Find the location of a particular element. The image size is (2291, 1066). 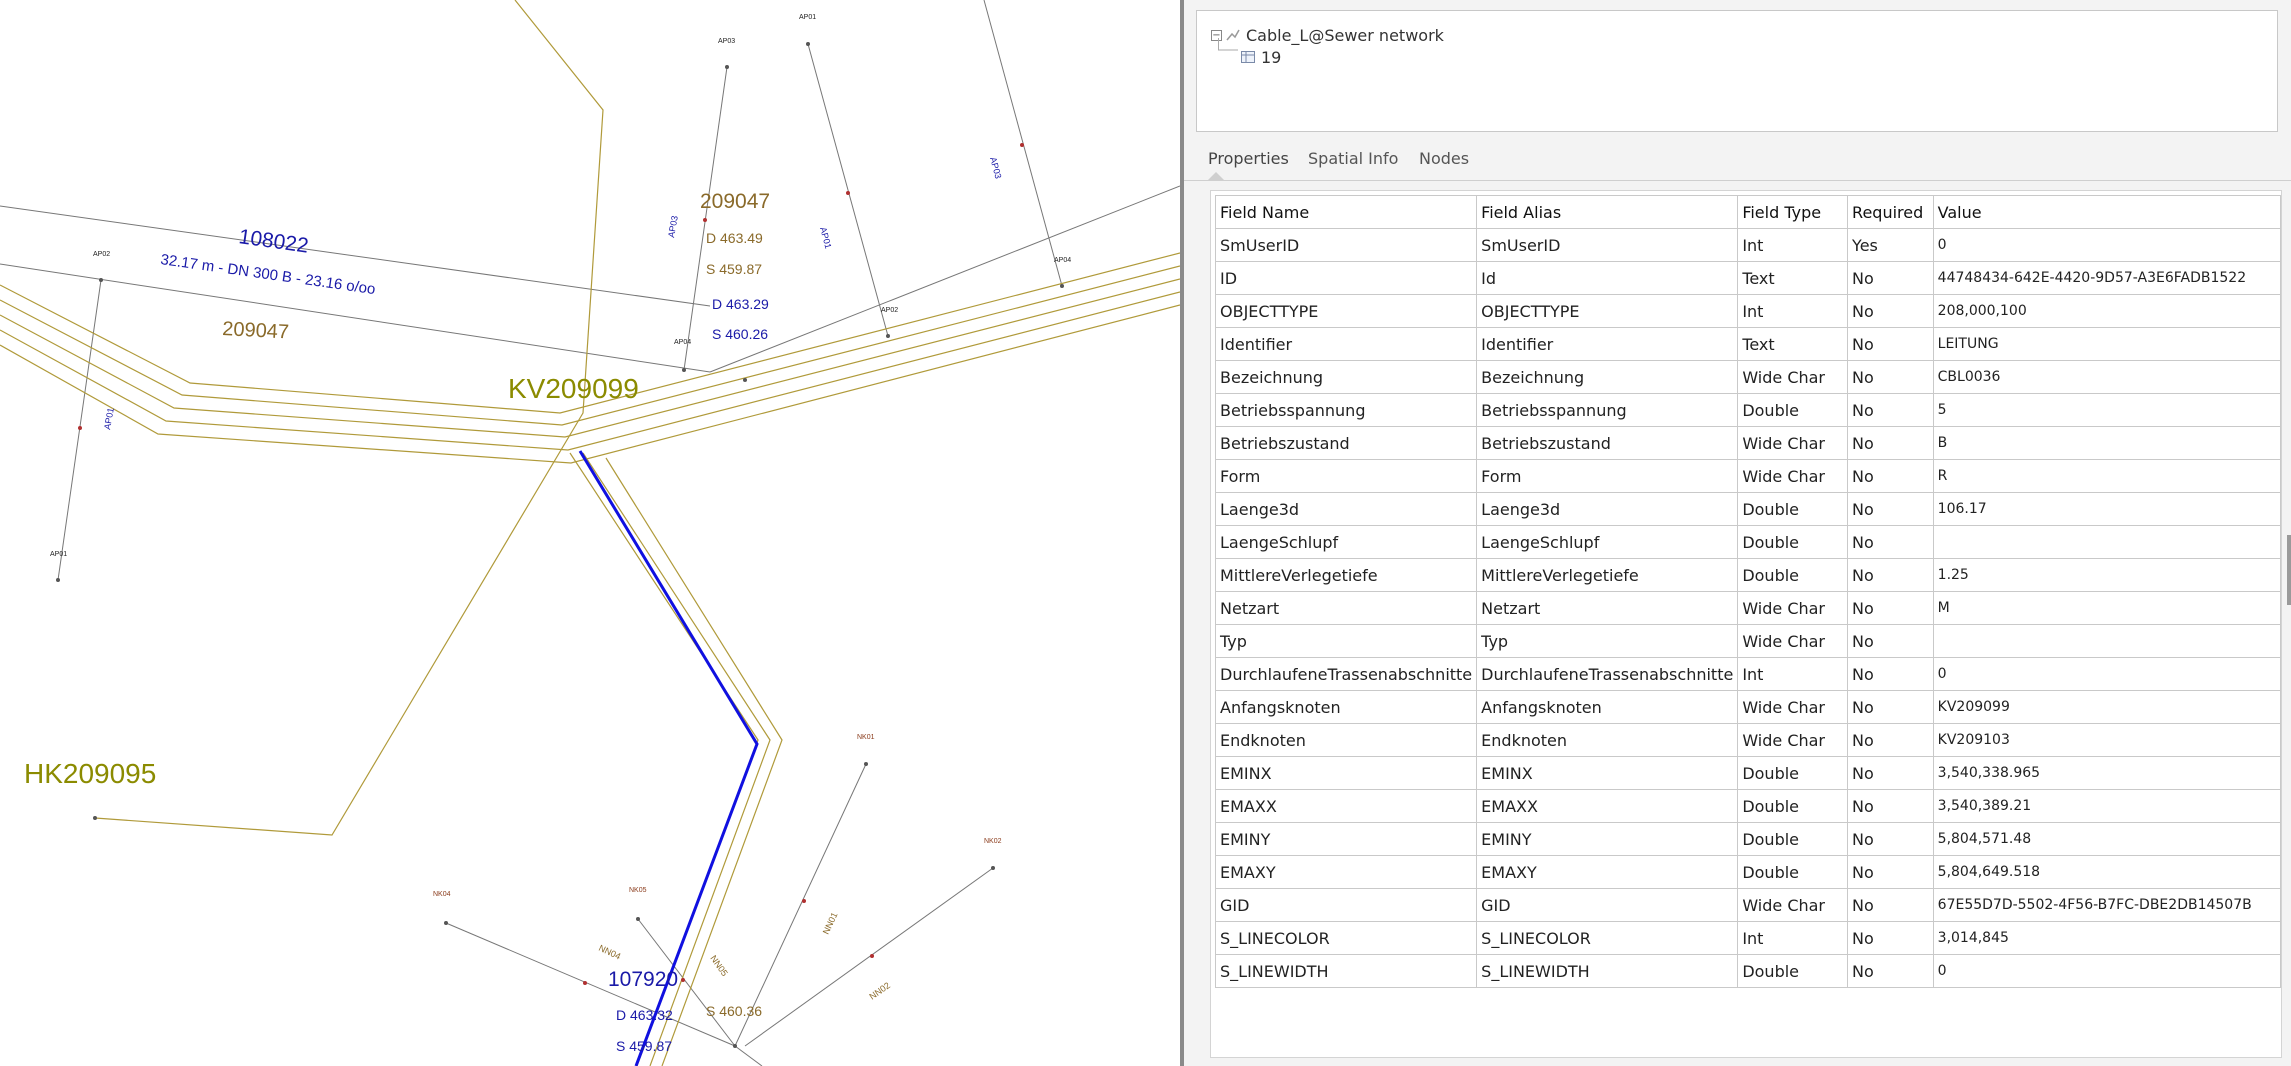

value-cell: 106.17 is located at coordinates (2107, 509).